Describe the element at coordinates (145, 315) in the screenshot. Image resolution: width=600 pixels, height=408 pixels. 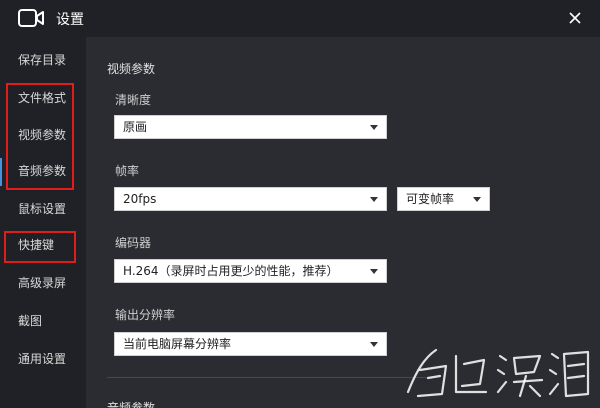
I see `resolution-label: 输出分辨率` at that location.